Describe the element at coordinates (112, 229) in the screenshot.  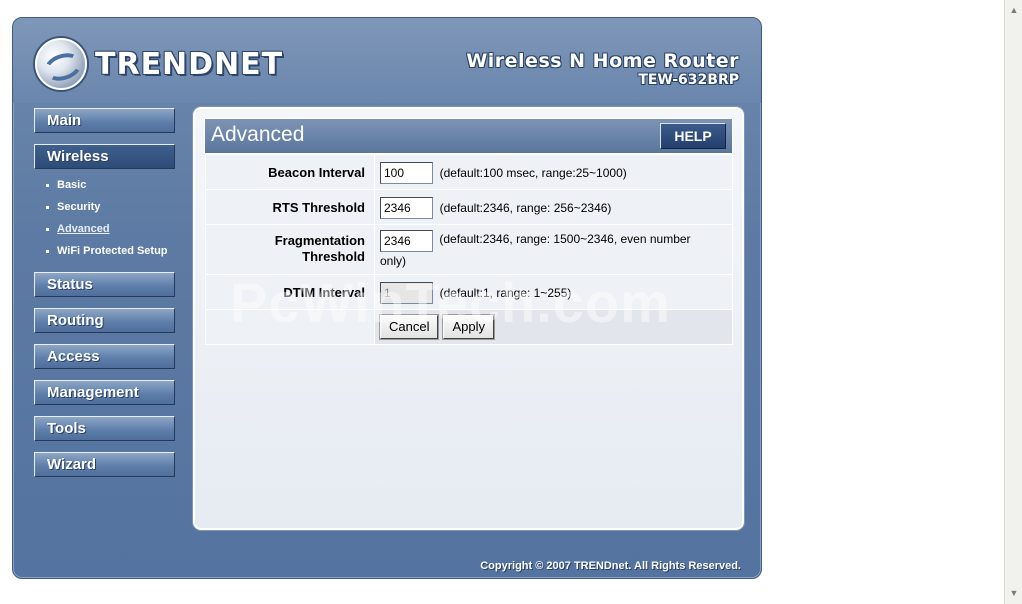
I see `subnav-advanced: Advanced` at that location.